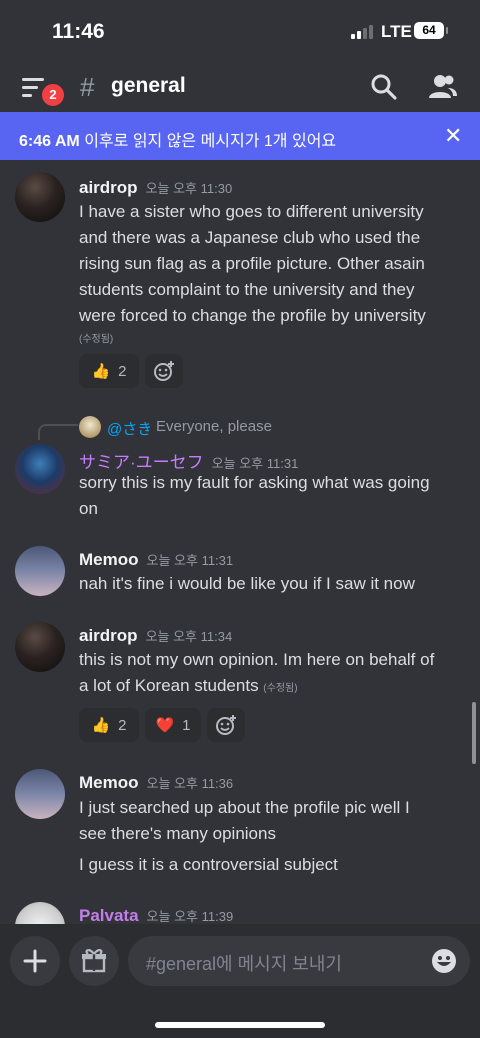 This screenshot has height=1038, width=480. I want to click on emoji-icon, so click(444, 961).